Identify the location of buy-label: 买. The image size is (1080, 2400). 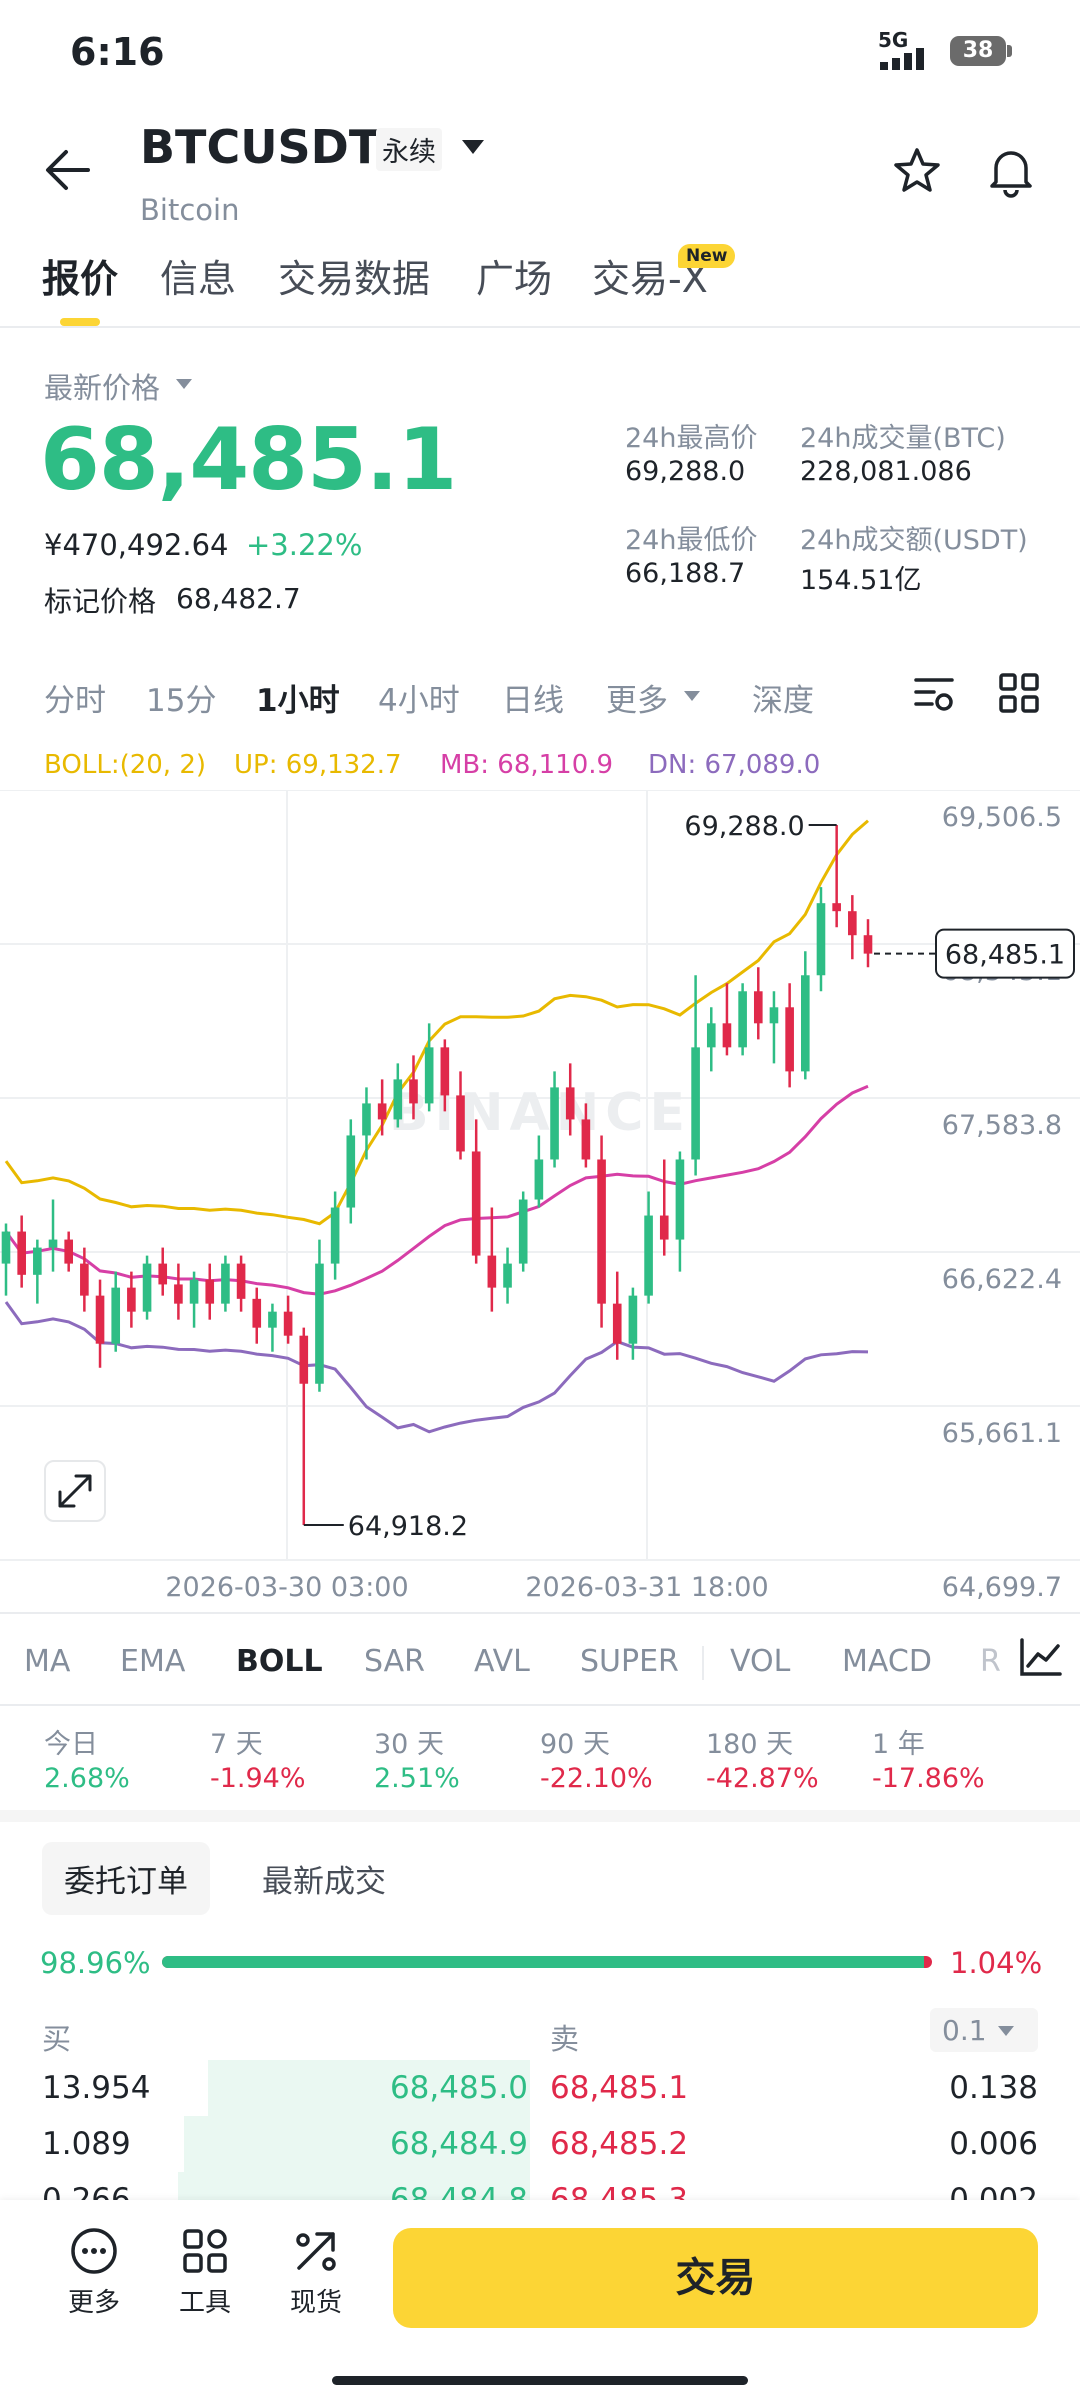
(57, 2039).